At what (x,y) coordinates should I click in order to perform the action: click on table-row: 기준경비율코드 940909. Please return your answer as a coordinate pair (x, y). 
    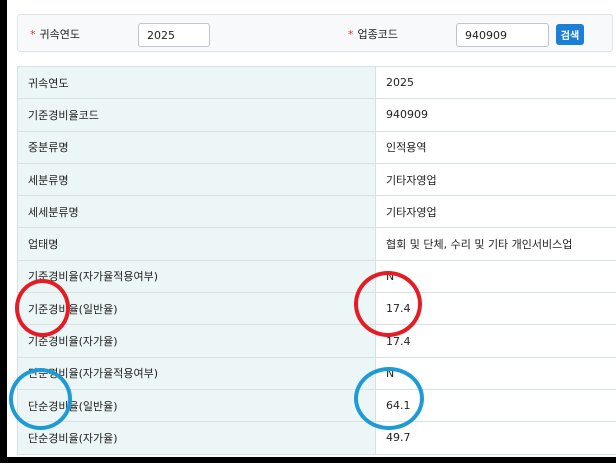
    Looking at the image, I should click on (316, 115).